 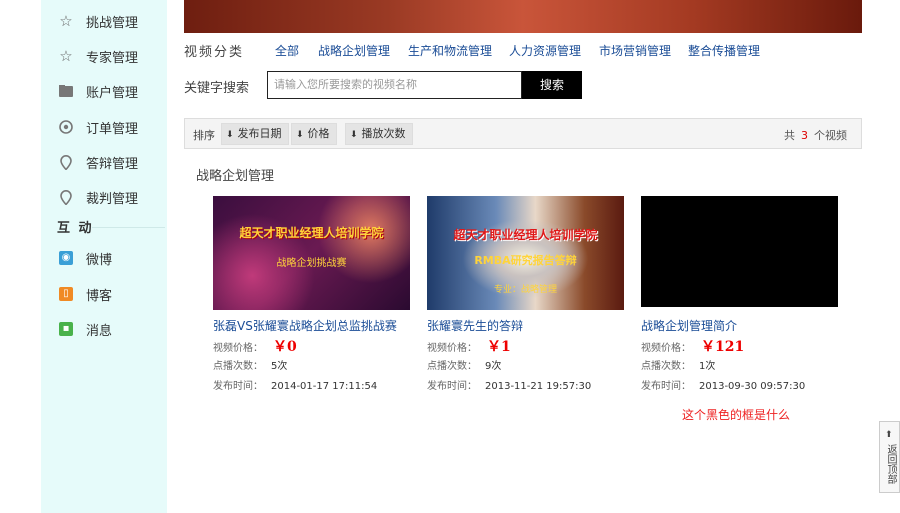 What do you see at coordinates (707, 366) in the screenshot?
I see `plays-value: 1次` at bounding box center [707, 366].